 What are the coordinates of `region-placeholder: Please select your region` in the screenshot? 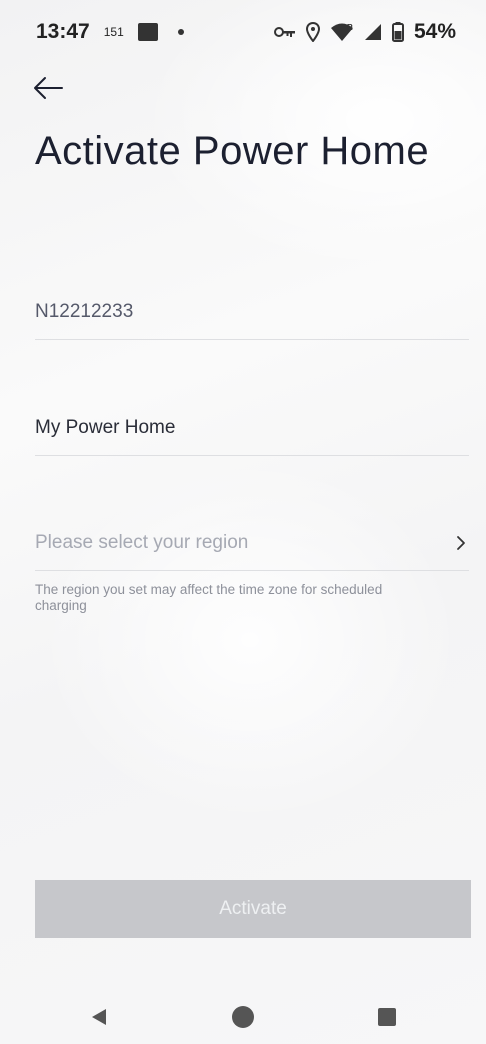 It's located at (142, 542).